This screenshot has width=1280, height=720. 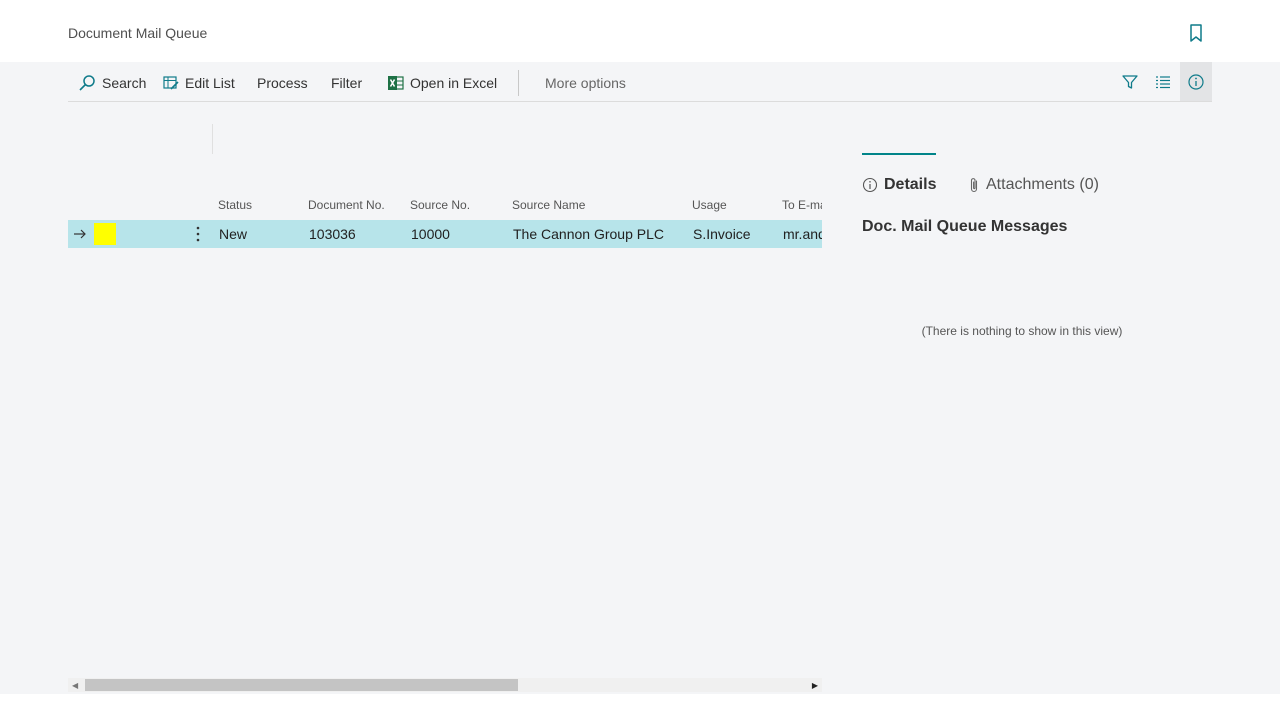 I want to click on factbox-toggle-button, so click(x=1196, y=81).